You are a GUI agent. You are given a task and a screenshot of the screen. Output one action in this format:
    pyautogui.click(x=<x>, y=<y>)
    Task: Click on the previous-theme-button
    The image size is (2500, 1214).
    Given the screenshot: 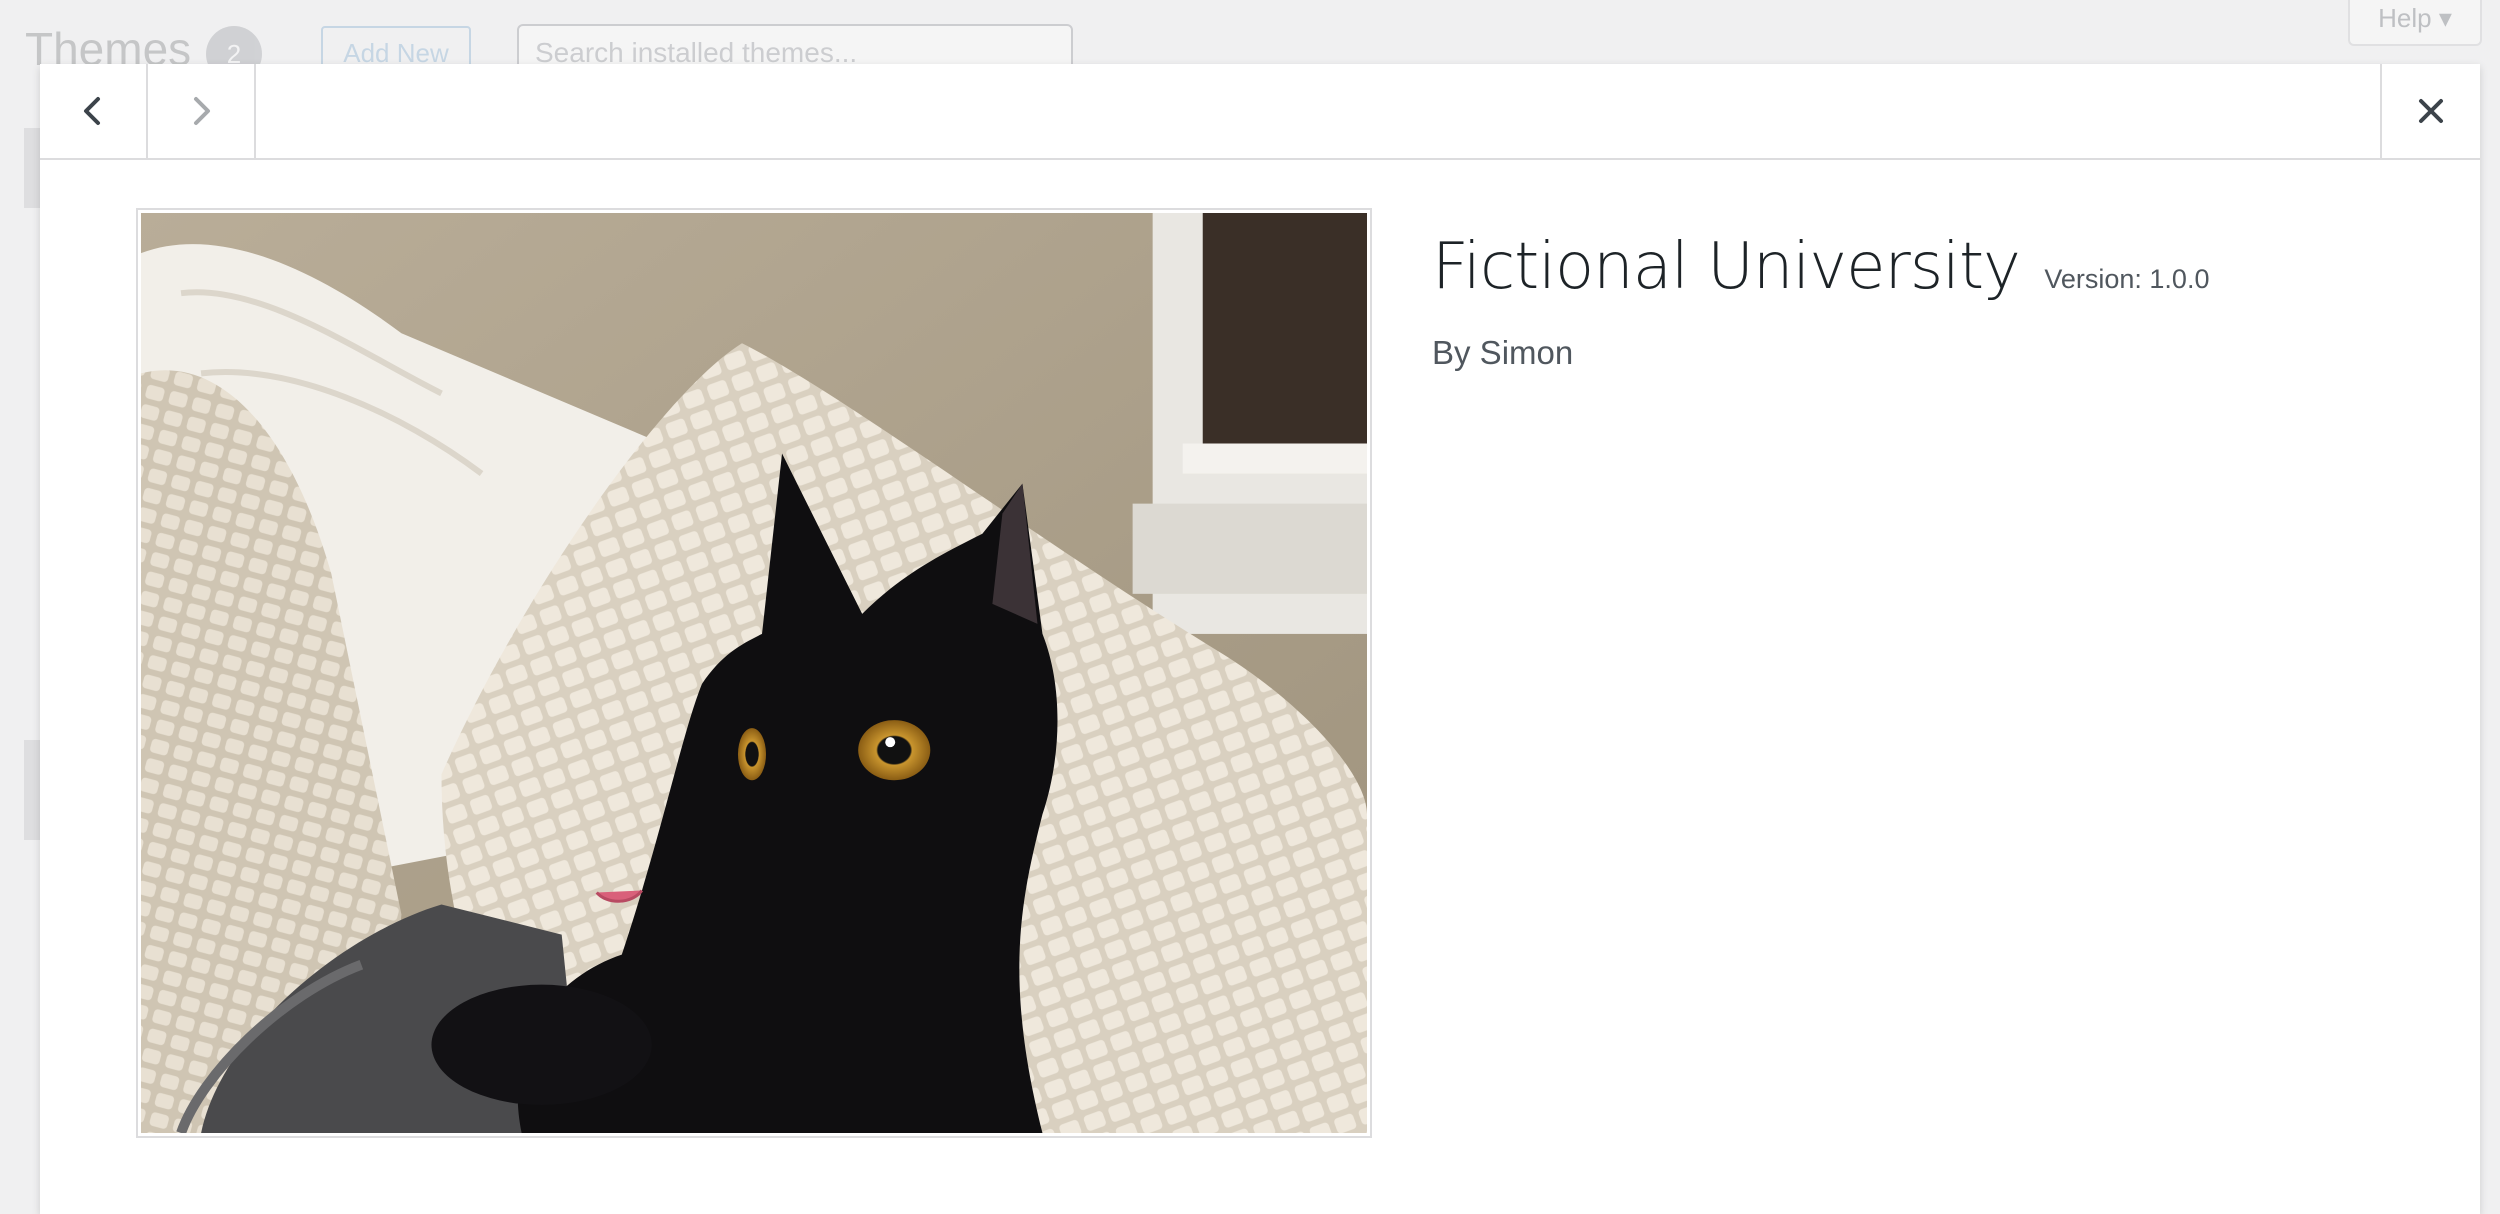 What is the action you would take?
    pyautogui.click(x=94, y=111)
    